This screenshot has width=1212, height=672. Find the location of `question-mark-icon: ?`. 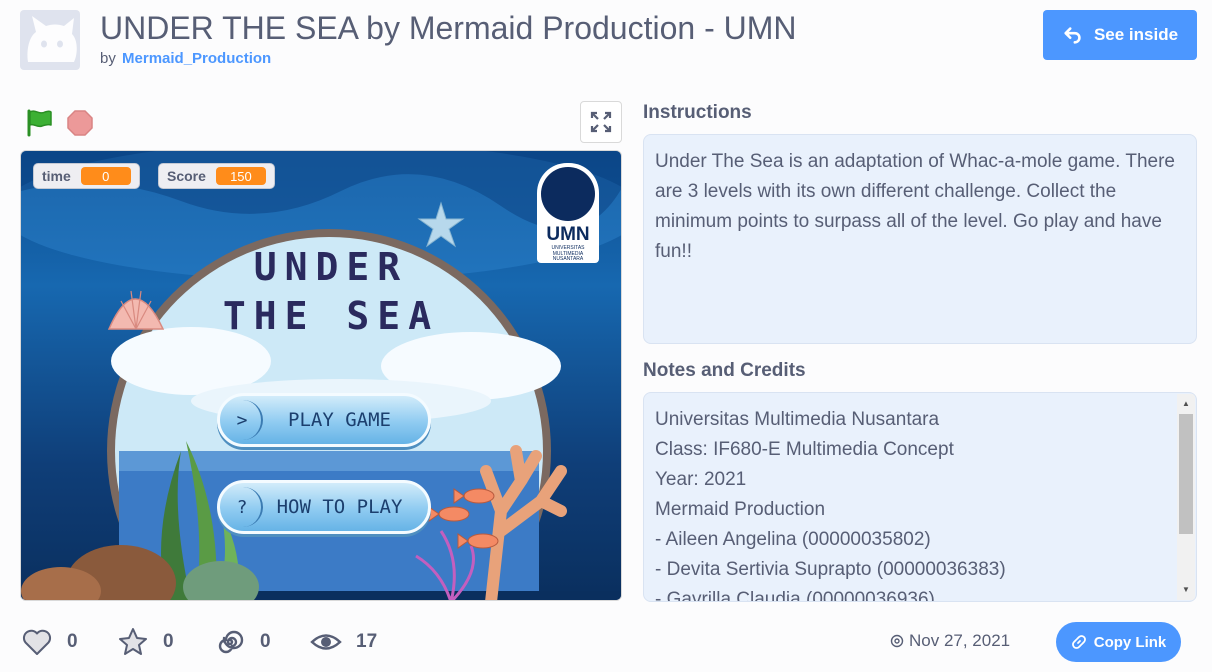

question-mark-icon: ? is located at coordinates (243, 507).